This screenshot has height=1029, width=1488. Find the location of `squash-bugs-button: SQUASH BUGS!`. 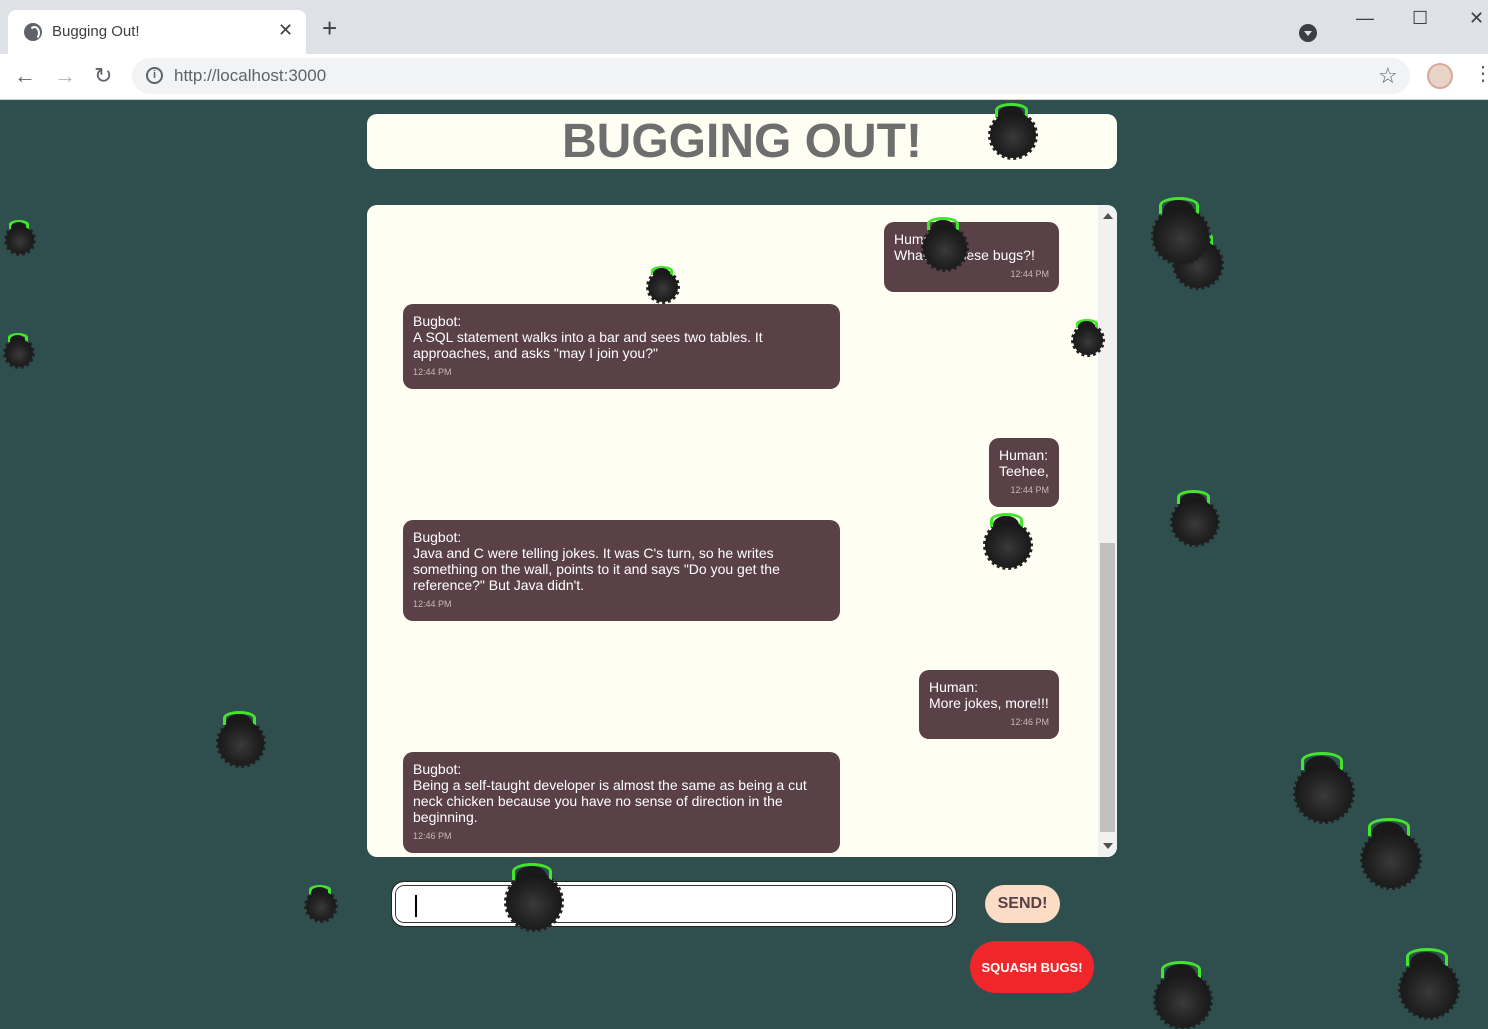

squash-bugs-button: SQUASH BUGS! is located at coordinates (1032, 967).